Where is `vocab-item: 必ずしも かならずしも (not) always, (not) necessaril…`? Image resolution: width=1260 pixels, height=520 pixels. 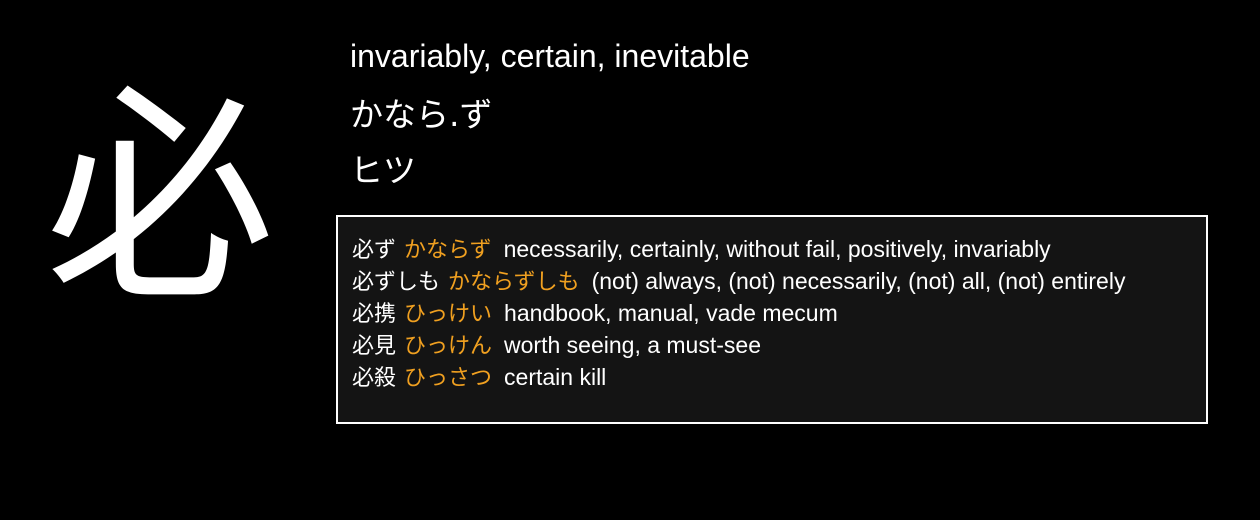
vocab-item: 必ずしも かならずしも (not) always, (not) necessaril… is located at coordinates (772, 282).